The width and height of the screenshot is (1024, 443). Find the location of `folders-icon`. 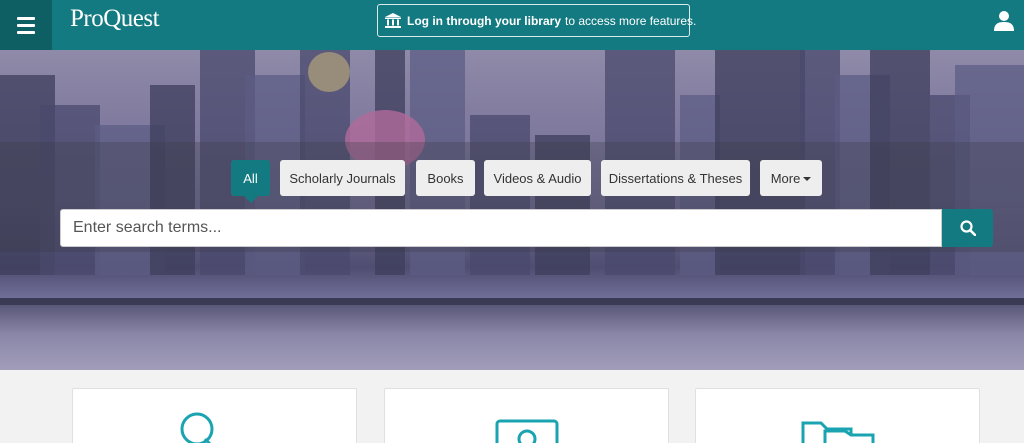

folders-icon is located at coordinates (838, 432).